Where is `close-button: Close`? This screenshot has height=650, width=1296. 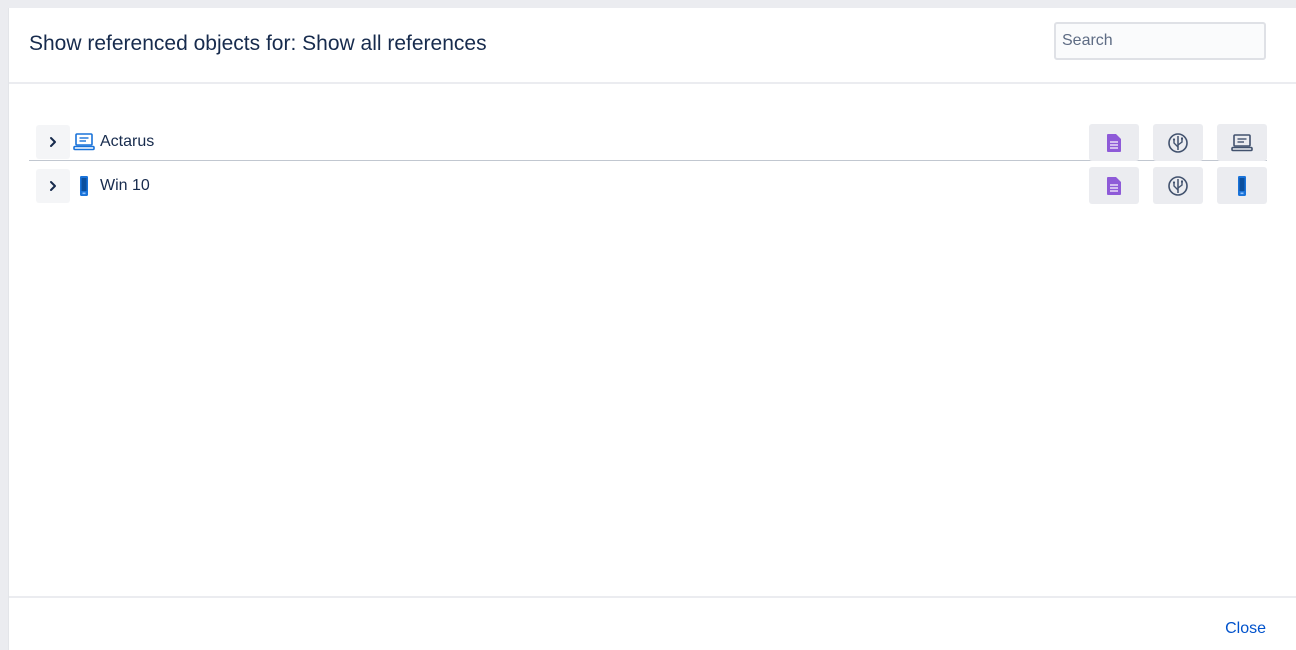 close-button: Close is located at coordinates (1245, 629).